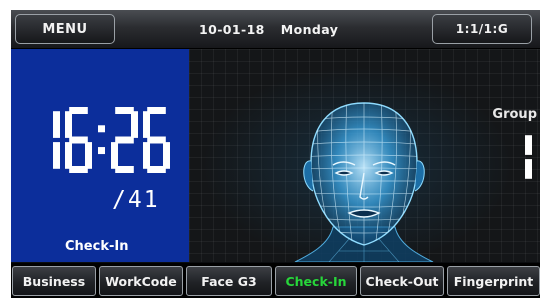 Image resolution: width=540 pixels, height=298 pixels. Describe the element at coordinates (364, 182) in the screenshot. I see `face-wireframe-icon` at that location.